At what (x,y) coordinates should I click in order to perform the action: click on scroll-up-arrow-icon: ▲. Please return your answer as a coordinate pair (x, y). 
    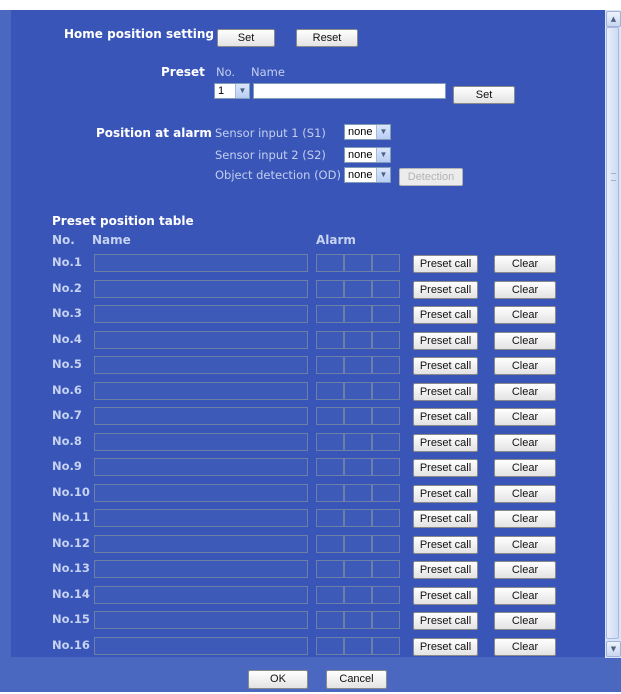
    Looking at the image, I should click on (613, 19).